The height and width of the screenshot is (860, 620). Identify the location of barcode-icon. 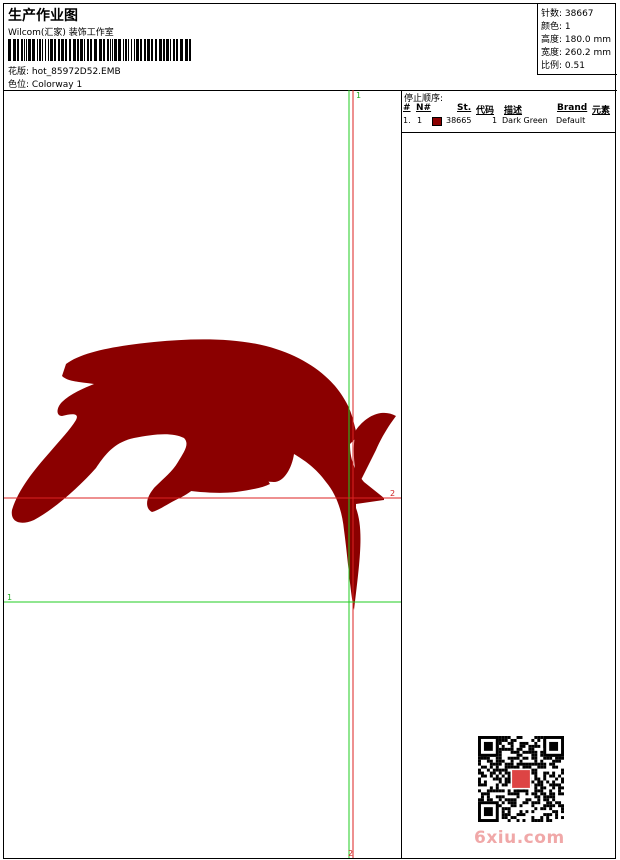
(99, 50).